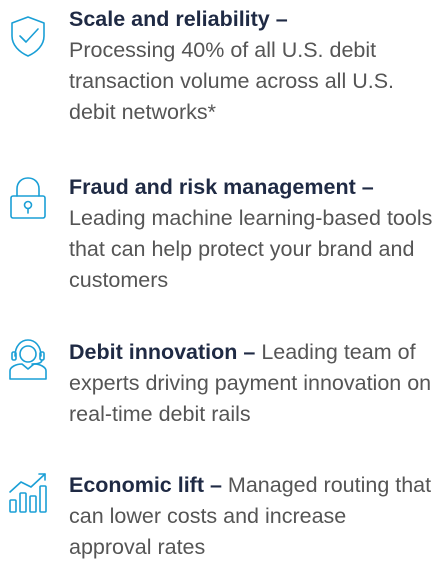  I want to click on feature-title: Economic lift, so click(136, 485).